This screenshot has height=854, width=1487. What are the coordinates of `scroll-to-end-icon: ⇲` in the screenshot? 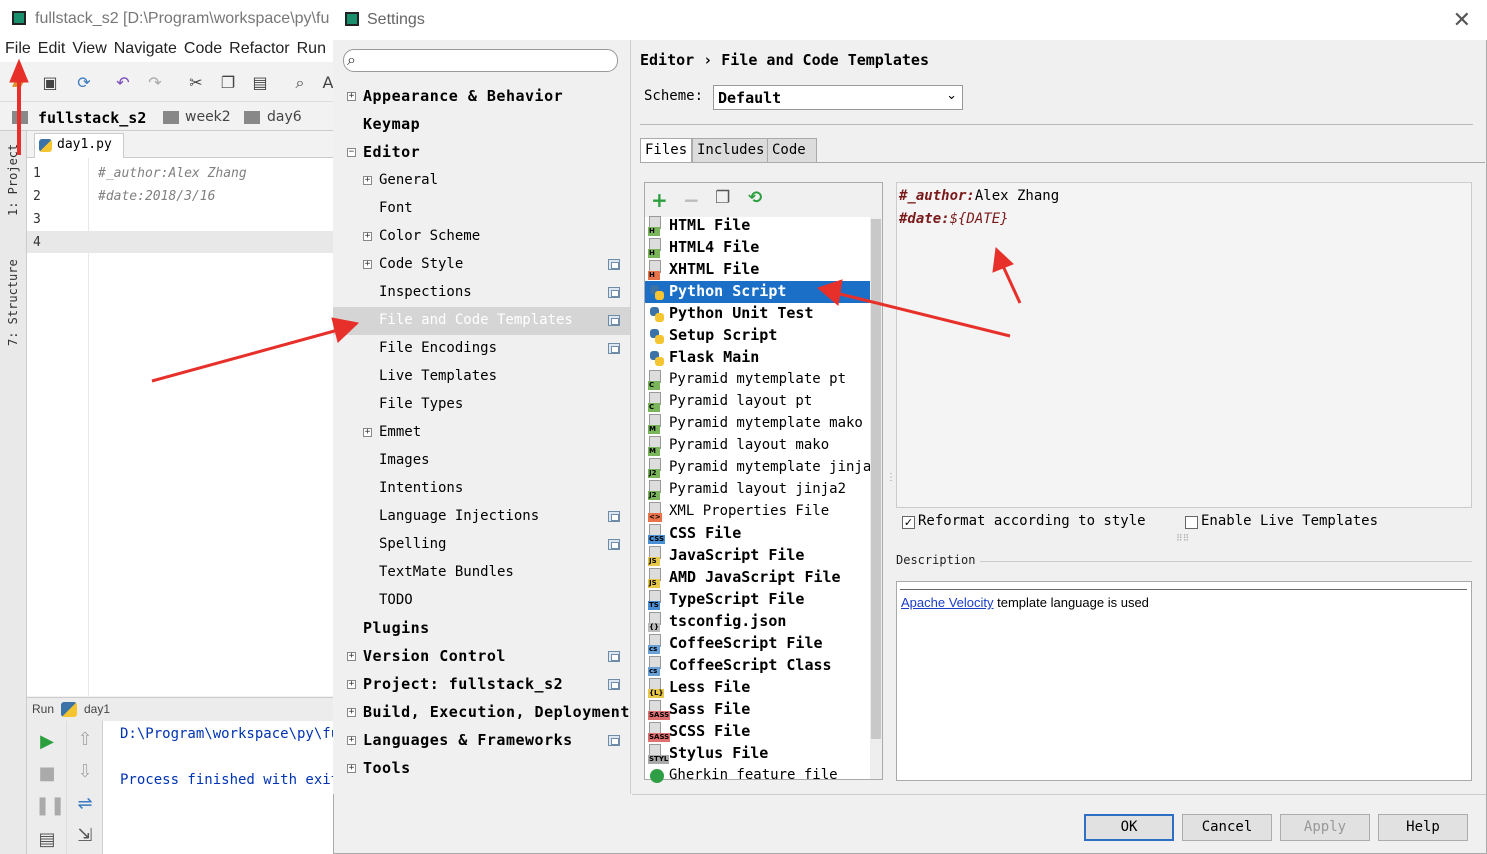 It's located at (85, 835).